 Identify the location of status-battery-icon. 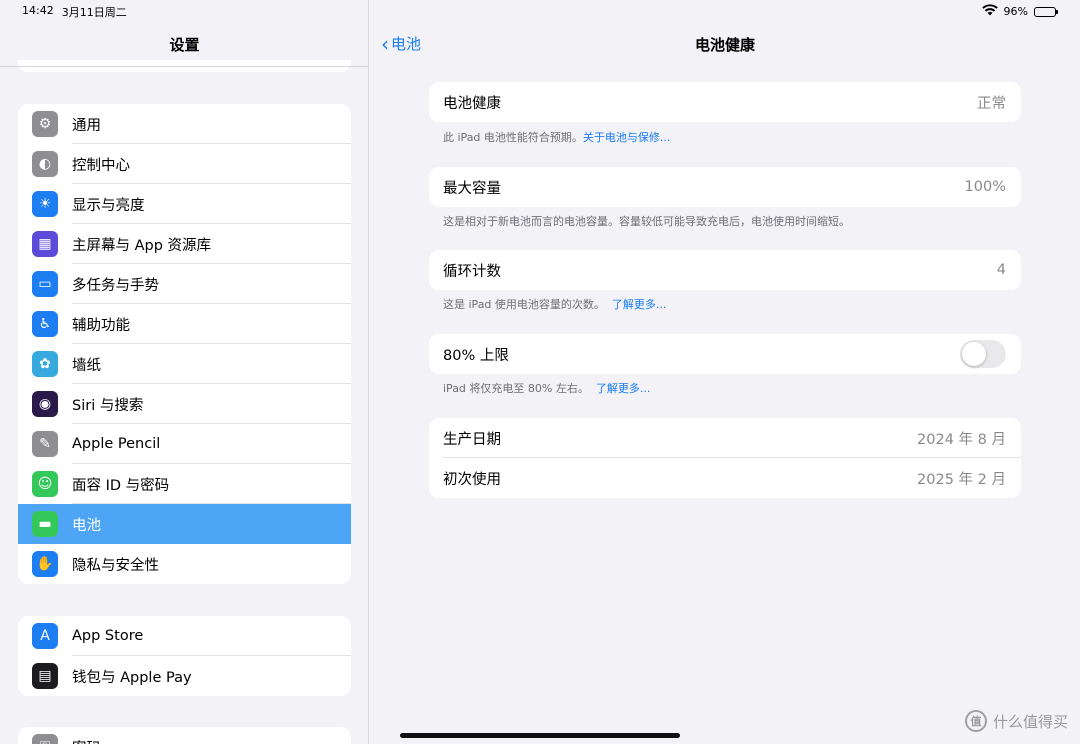
(1046, 11).